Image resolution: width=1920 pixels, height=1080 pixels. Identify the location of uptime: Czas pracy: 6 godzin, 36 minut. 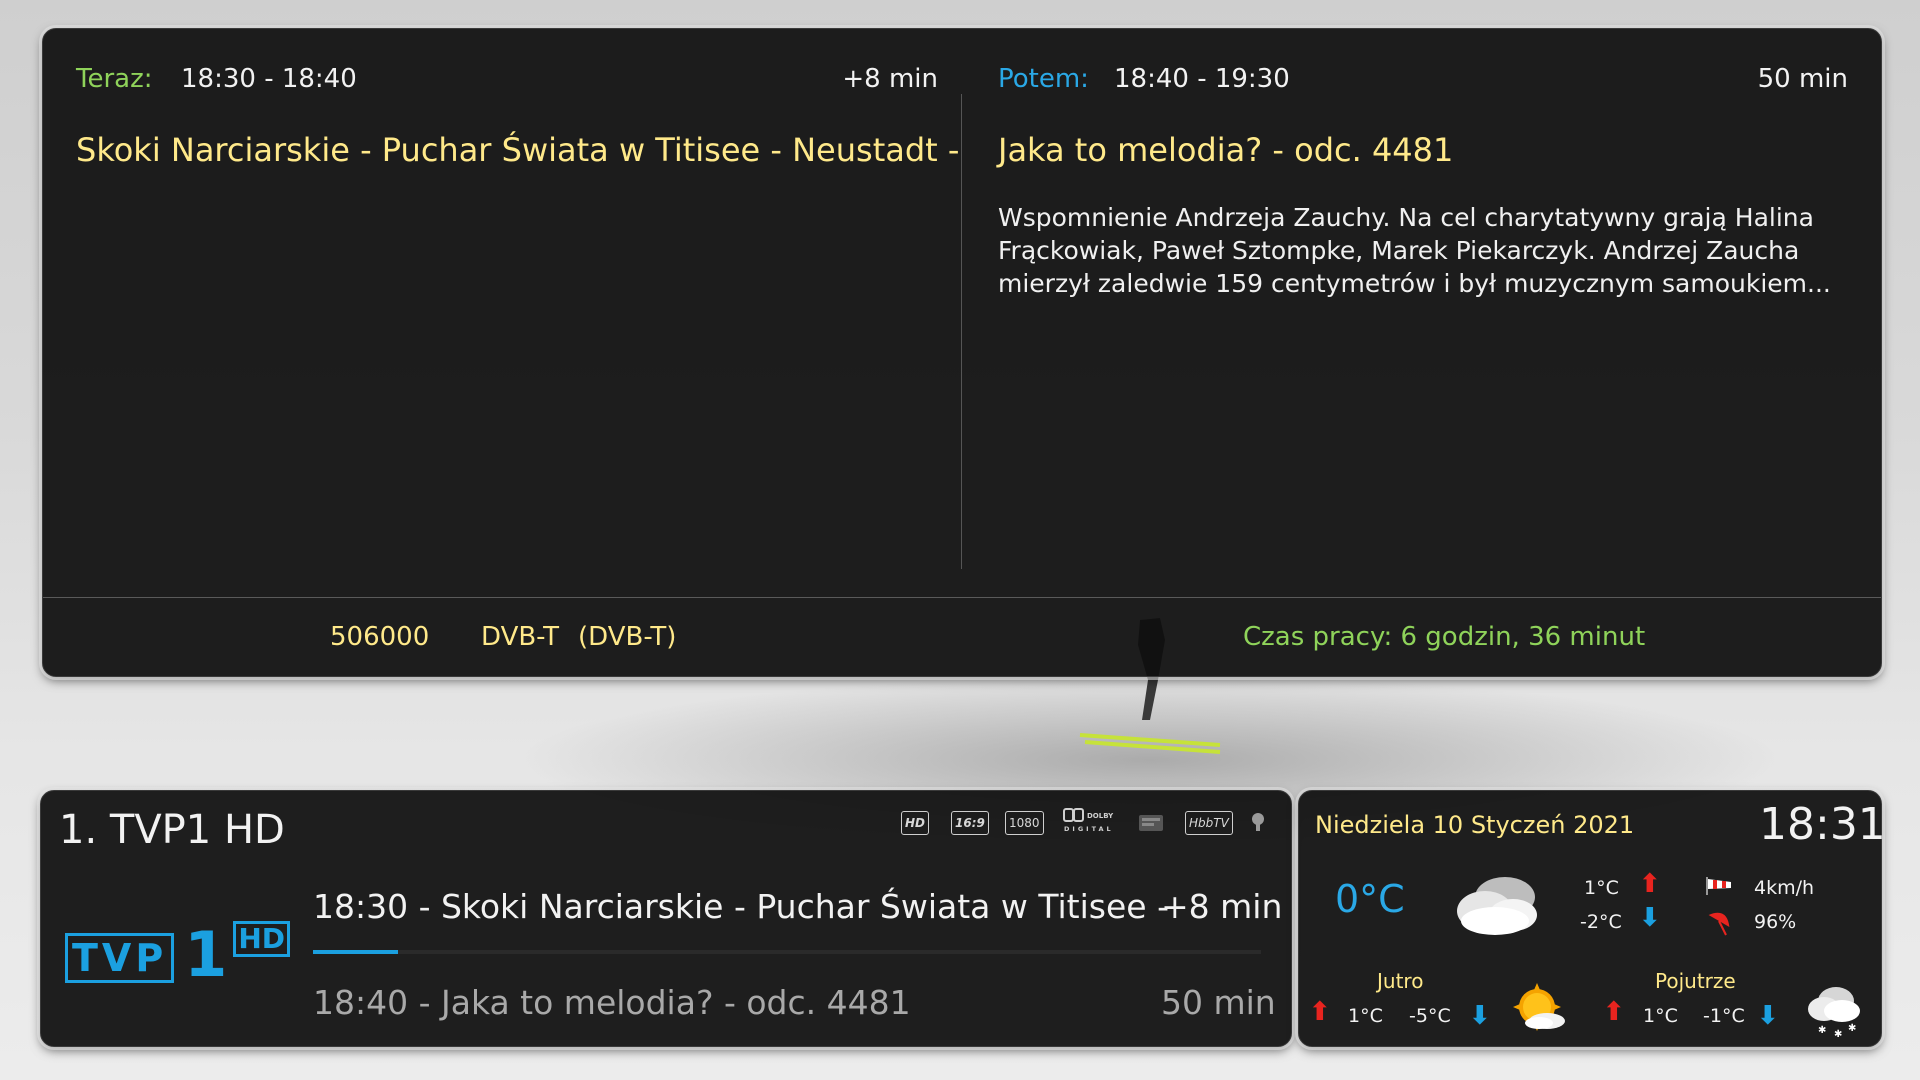
(1444, 637).